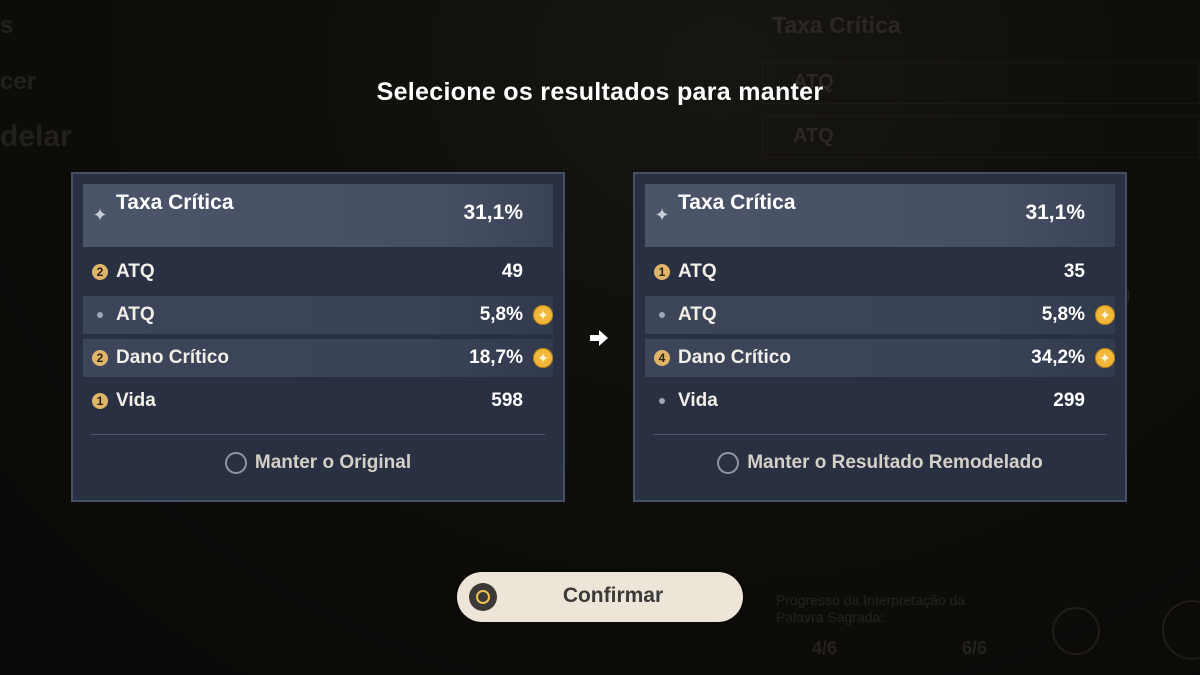 The width and height of the screenshot is (1200, 675). I want to click on sub-stat-row: 1 ATQ 35, so click(880, 272).